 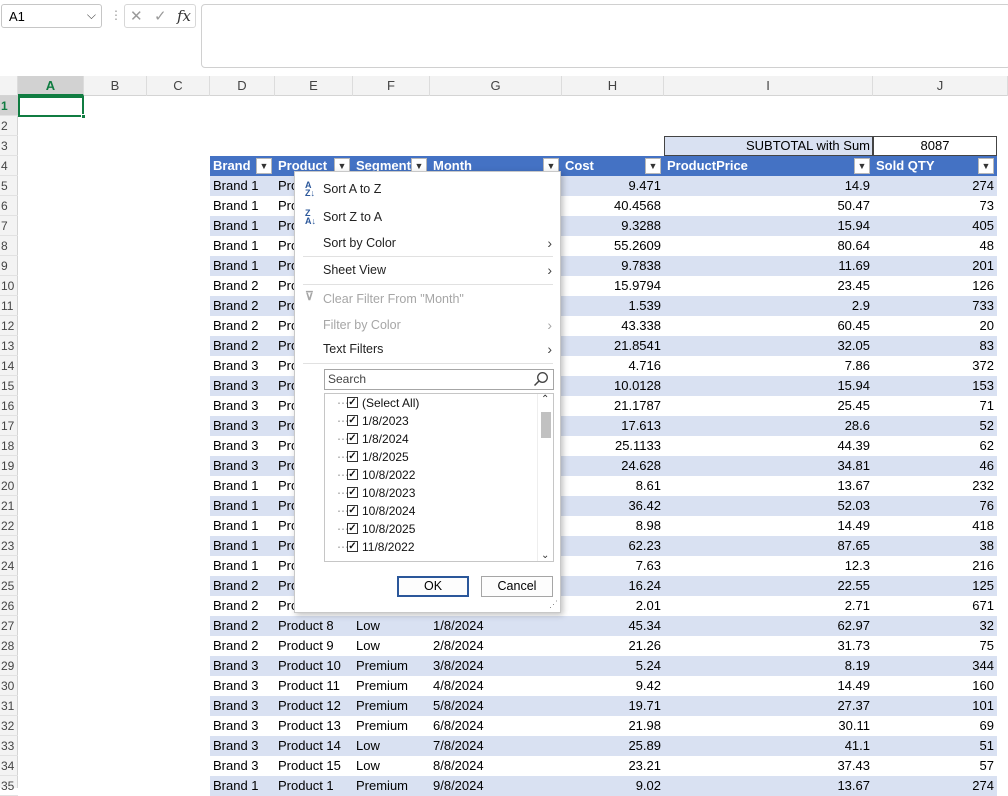 What do you see at coordinates (768, 166) in the screenshot?
I see `table-header-productprice: ProductPrice ▼` at bounding box center [768, 166].